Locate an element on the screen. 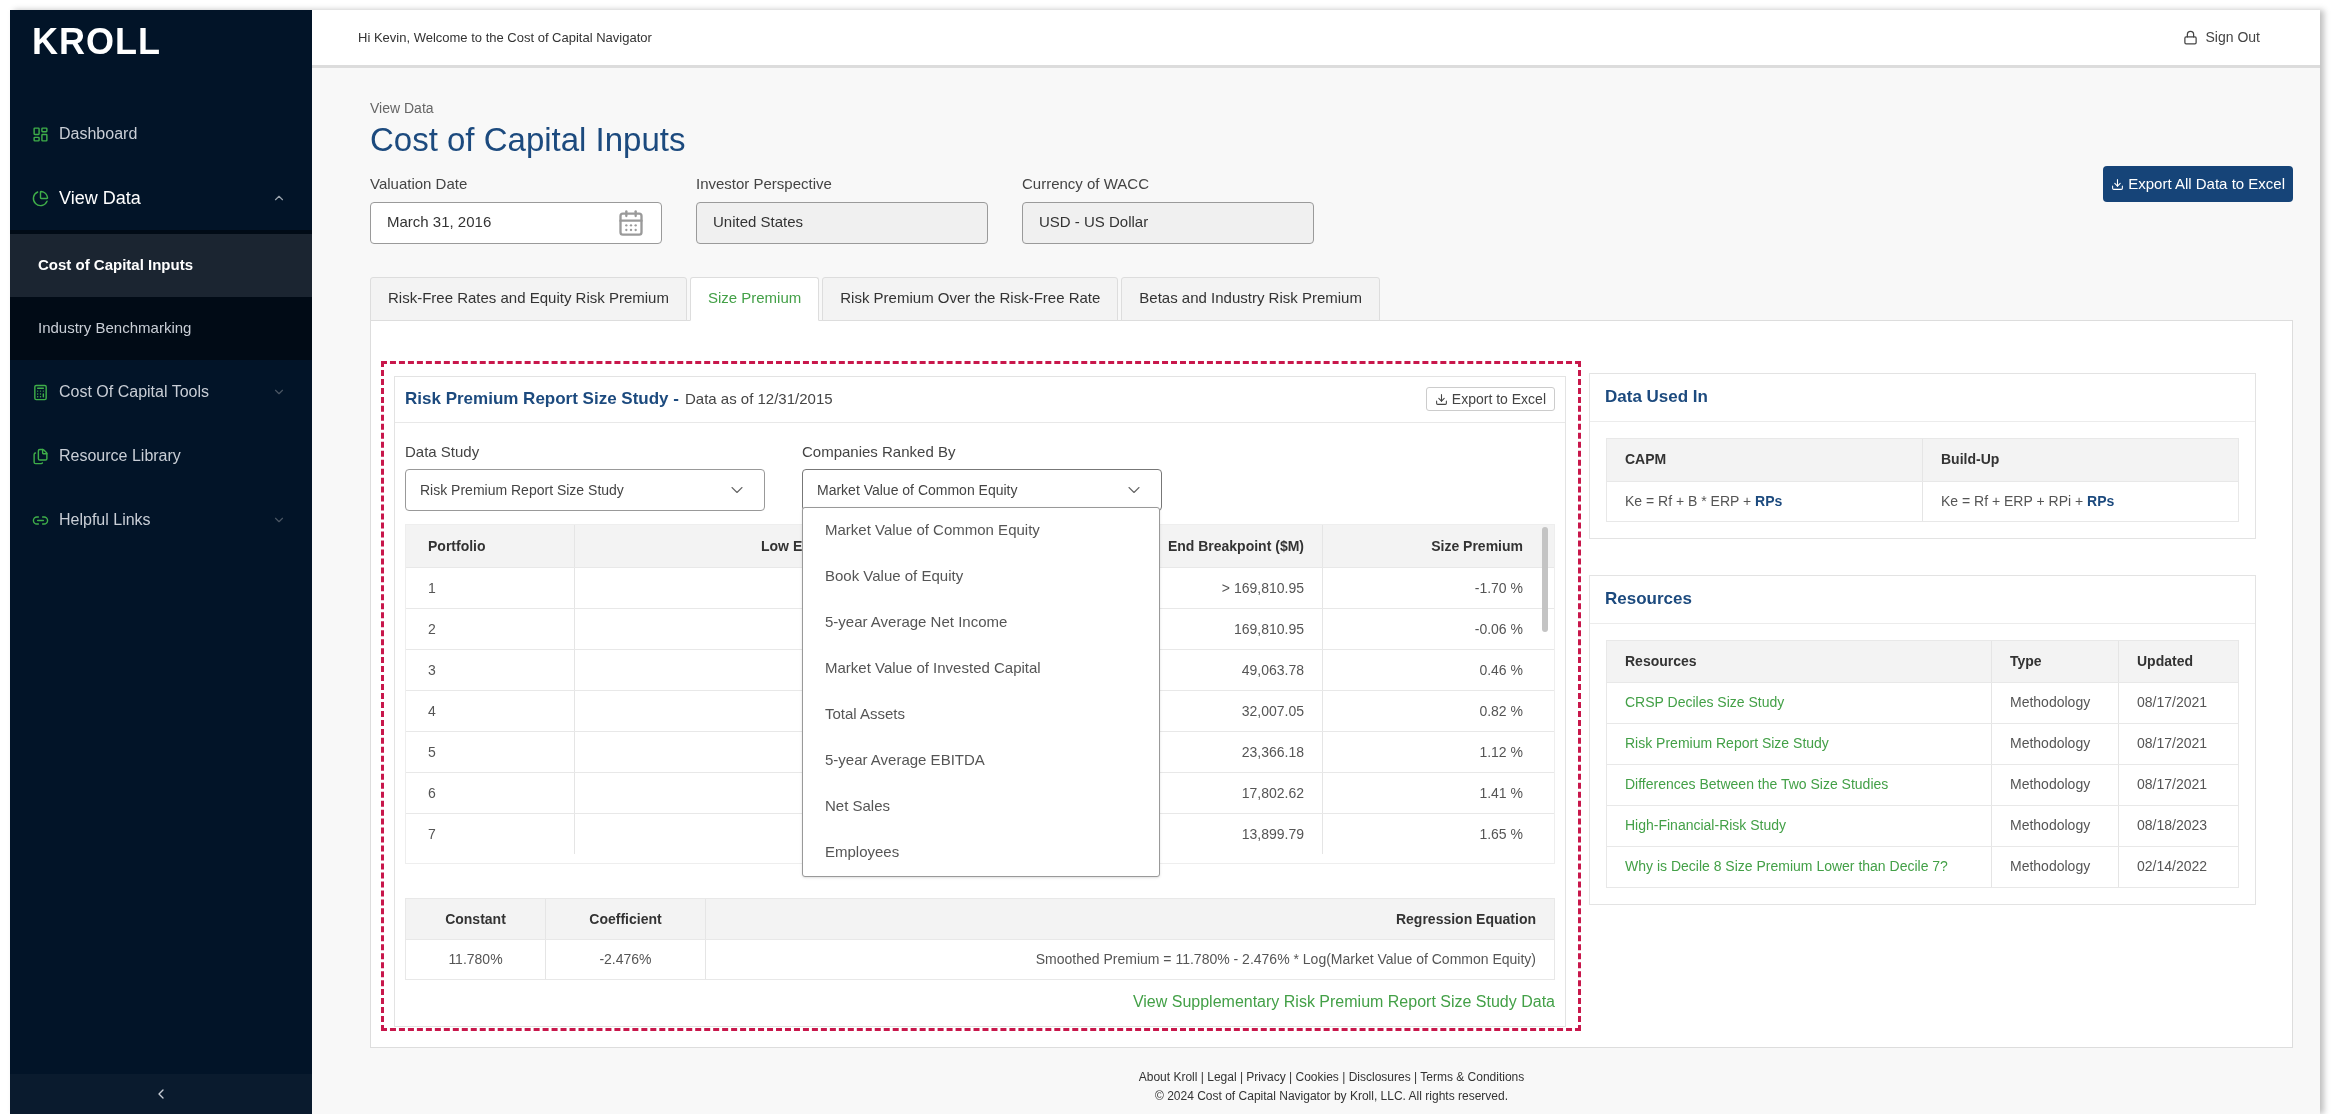  card-subtitle: Data as of 12/31/2015 is located at coordinates (758, 398).